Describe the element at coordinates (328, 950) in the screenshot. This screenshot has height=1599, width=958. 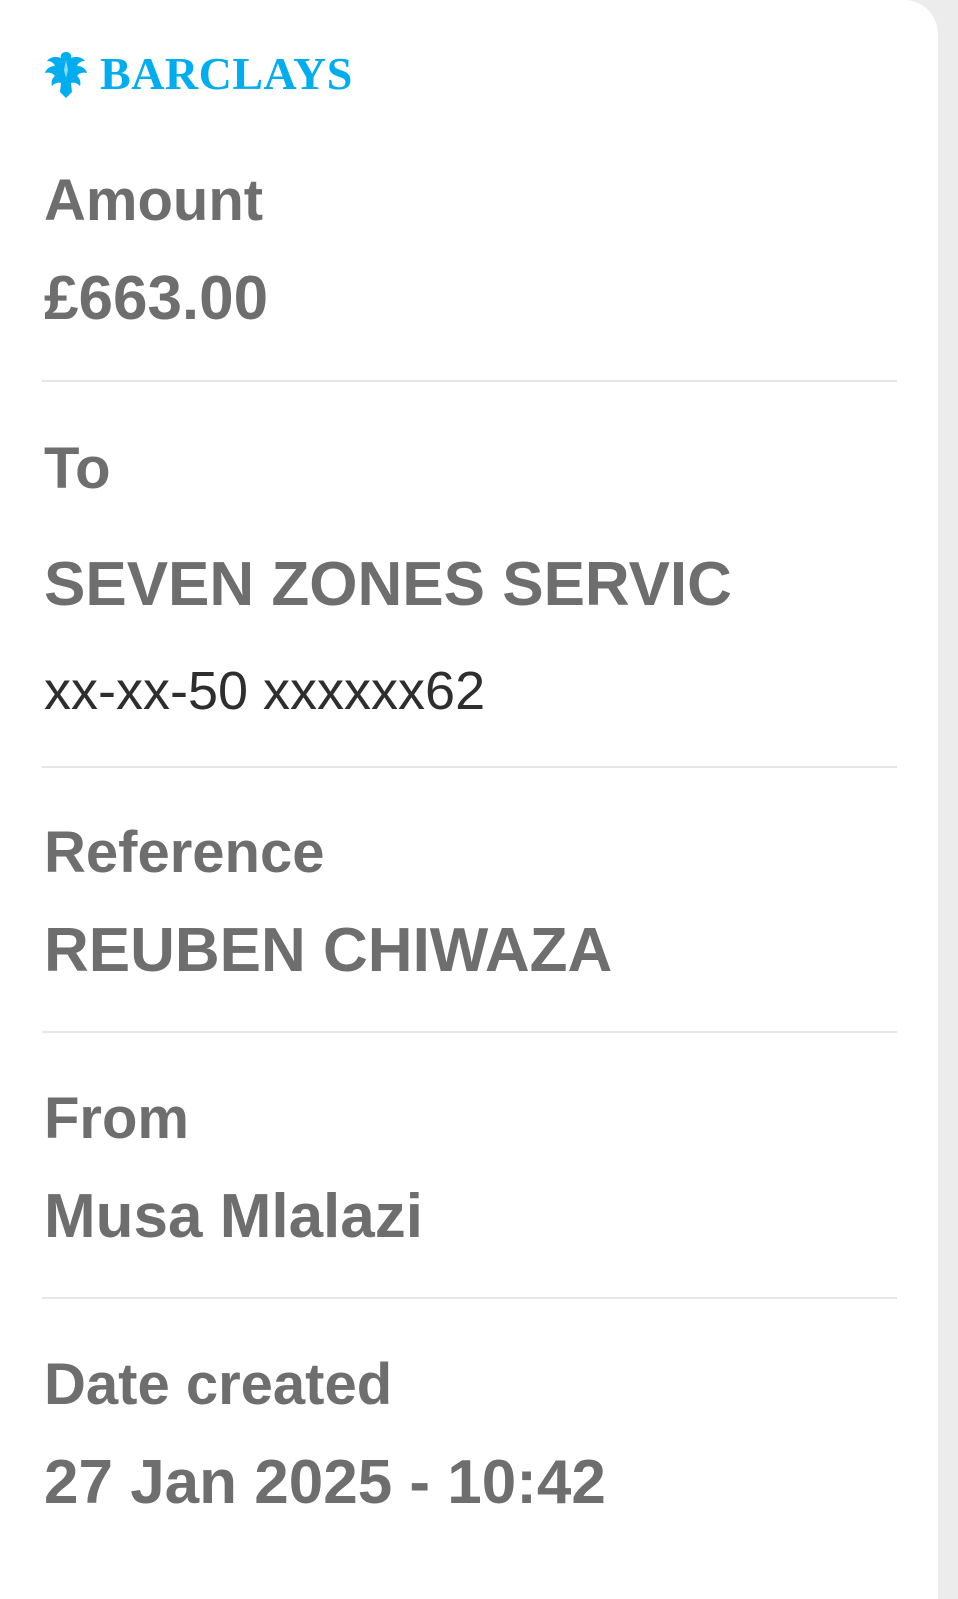
I see `reference-value: REUBEN CHIWAZA` at that location.